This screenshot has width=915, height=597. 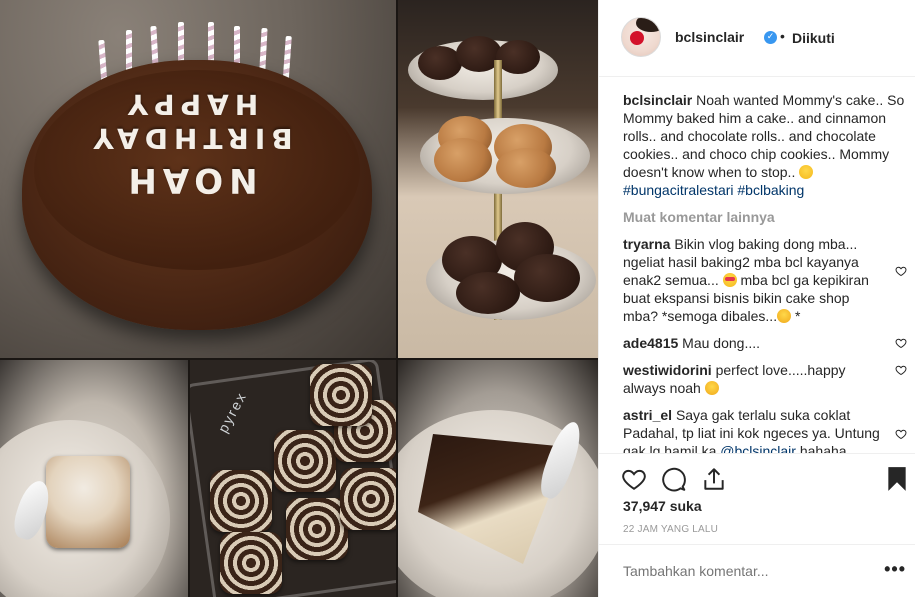 I want to click on timestamp: 22 JAM YANG LALU, so click(x=670, y=529).